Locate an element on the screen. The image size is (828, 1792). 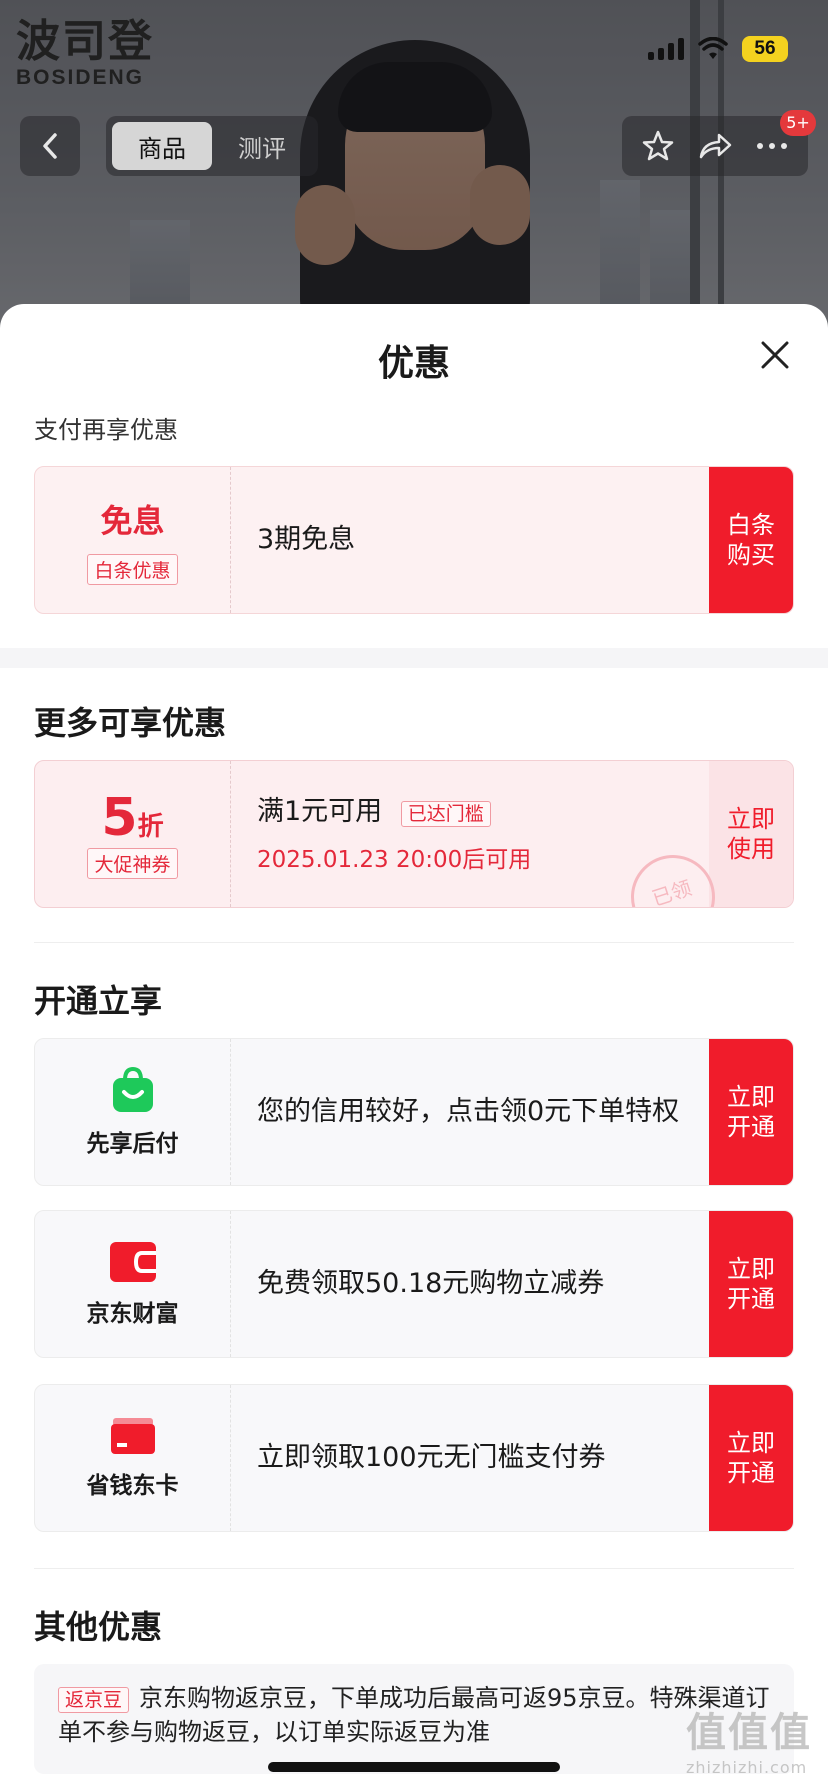
card-mid: 3期免息 is located at coordinates (470, 540).